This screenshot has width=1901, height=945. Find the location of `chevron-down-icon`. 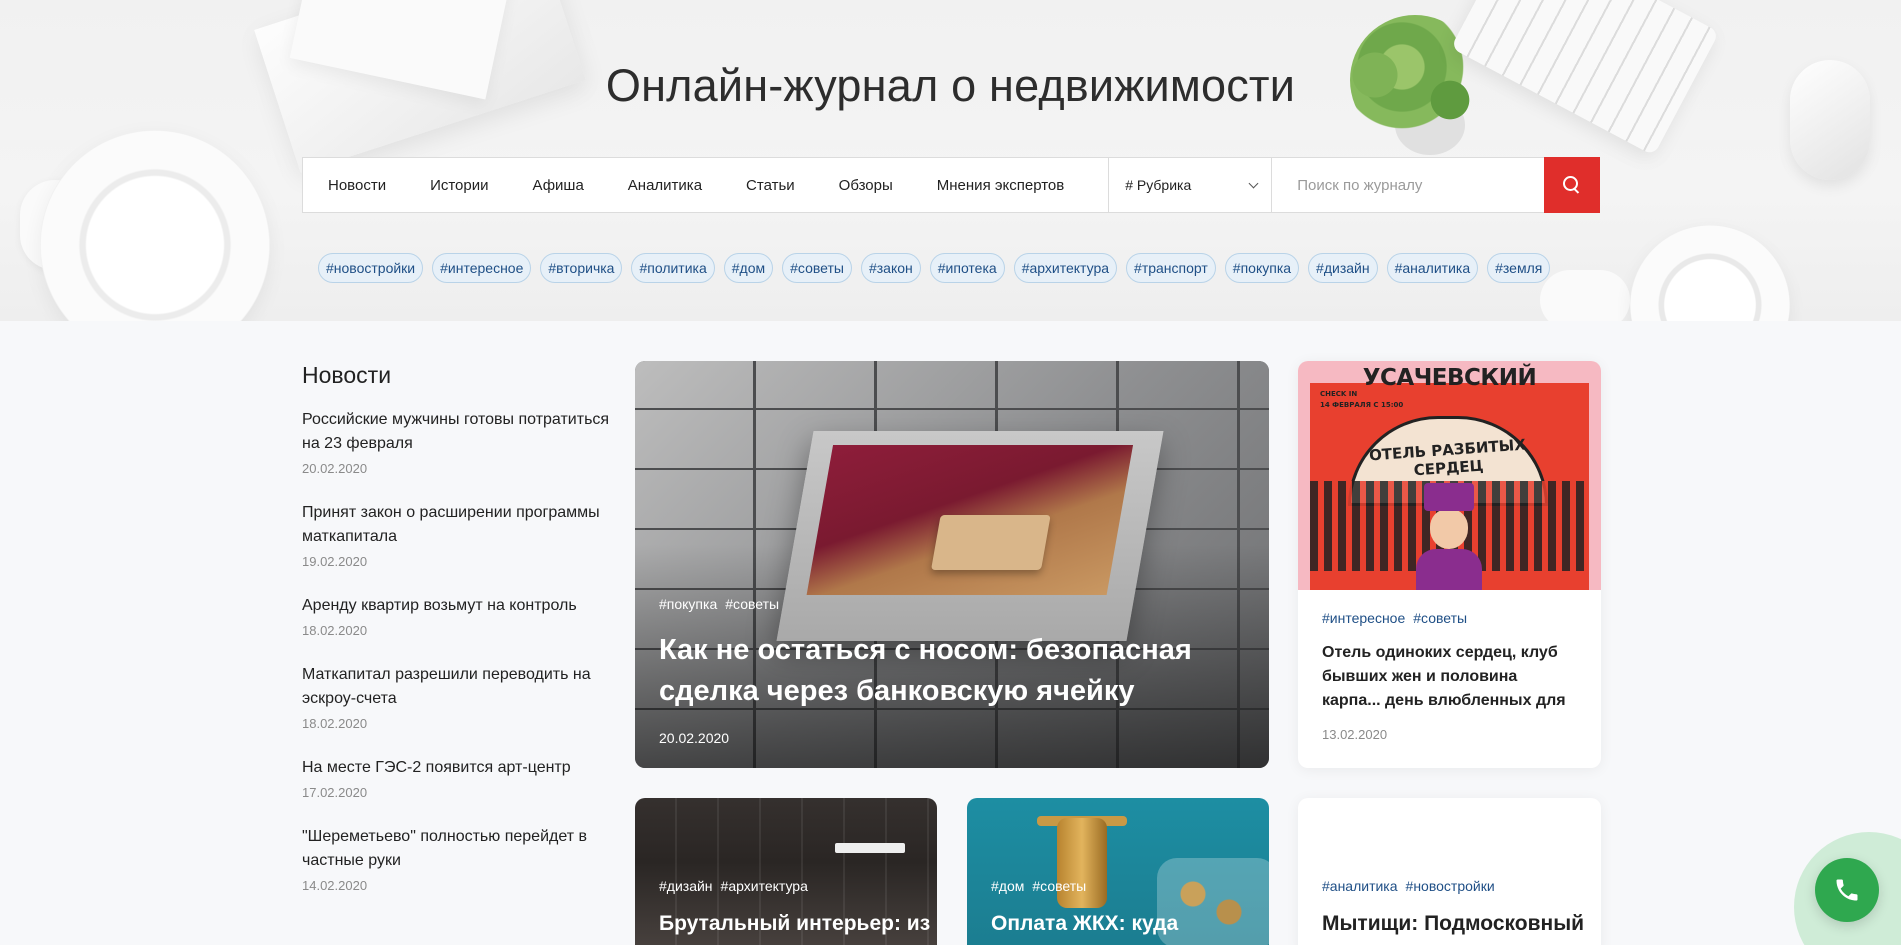

chevron-down-icon is located at coordinates (1253, 183).